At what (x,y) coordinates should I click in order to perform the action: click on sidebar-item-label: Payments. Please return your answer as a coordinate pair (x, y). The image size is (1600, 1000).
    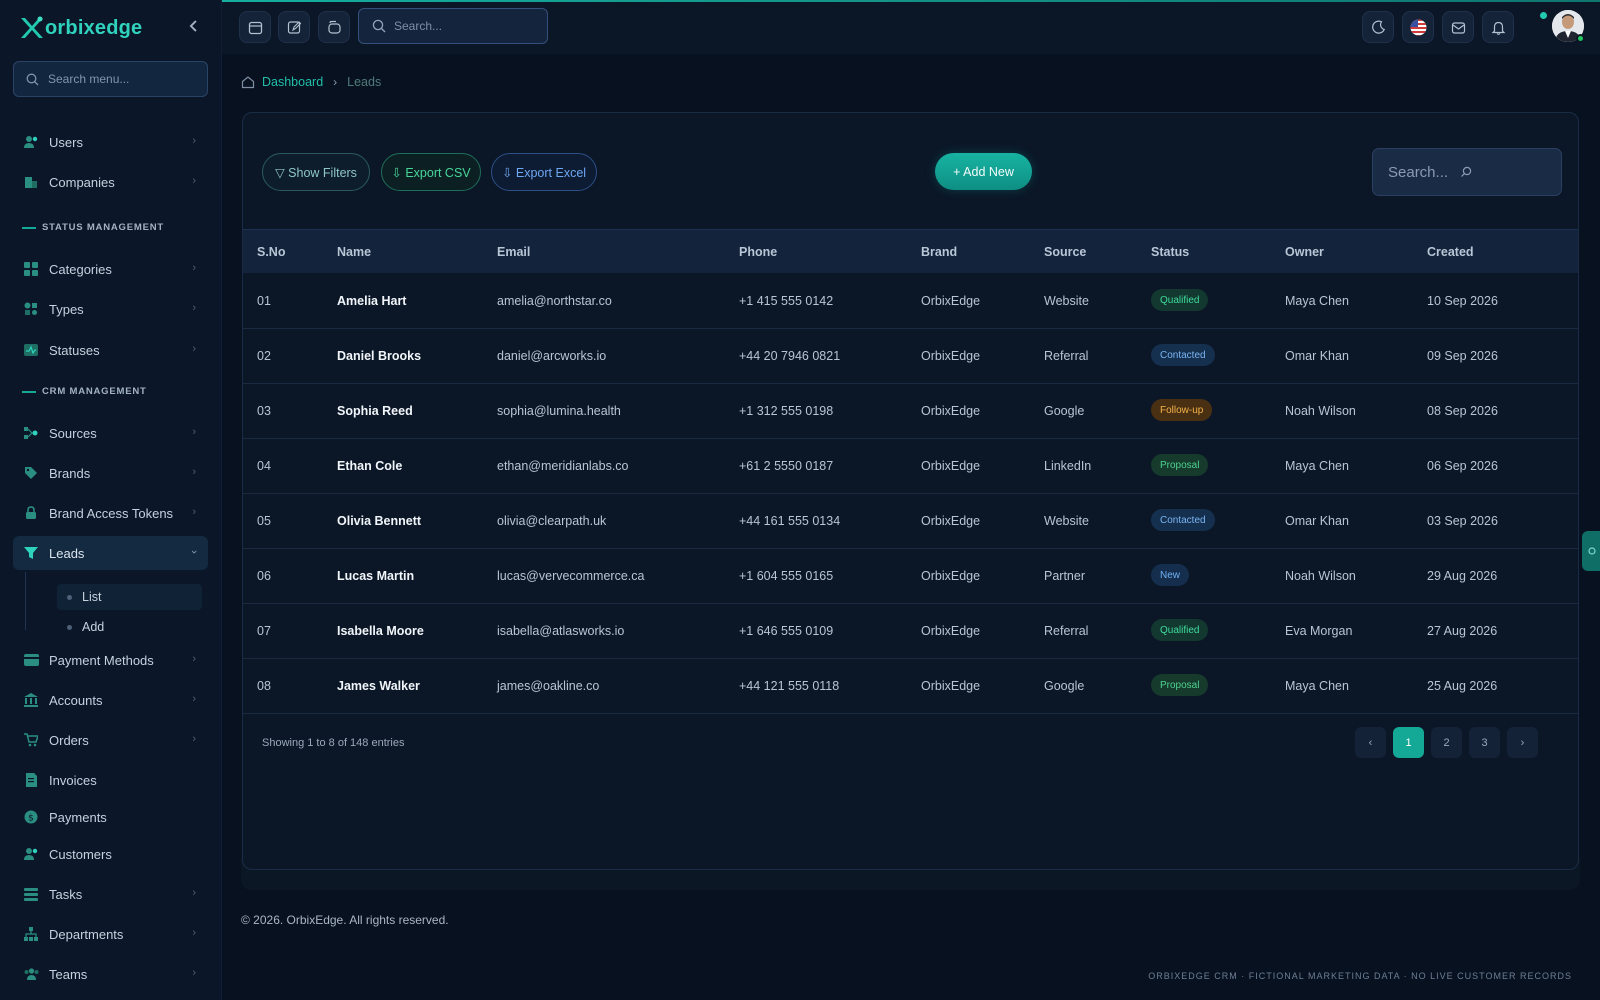
    Looking at the image, I should click on (78, 817).